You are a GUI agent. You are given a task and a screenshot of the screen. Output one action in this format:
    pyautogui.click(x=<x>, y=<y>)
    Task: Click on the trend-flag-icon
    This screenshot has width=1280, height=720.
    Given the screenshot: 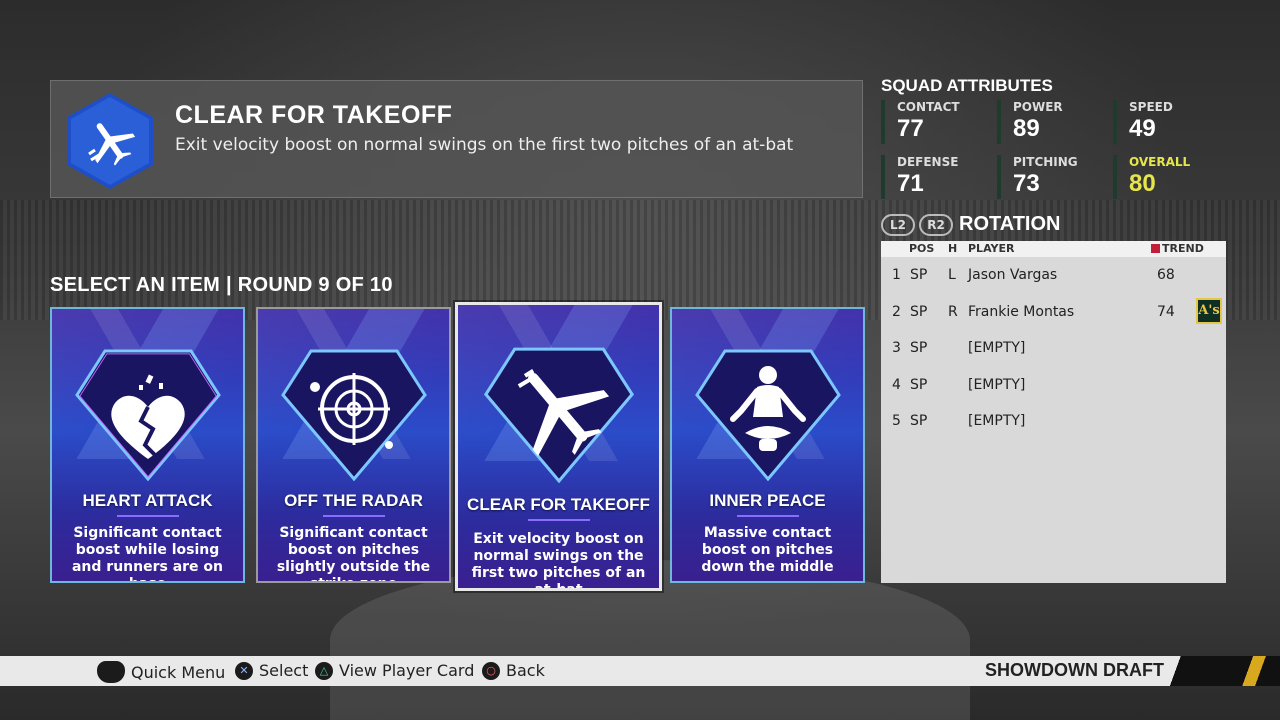 What is the action you would take?
    pyautogui.click(x=1155, y=248)
    